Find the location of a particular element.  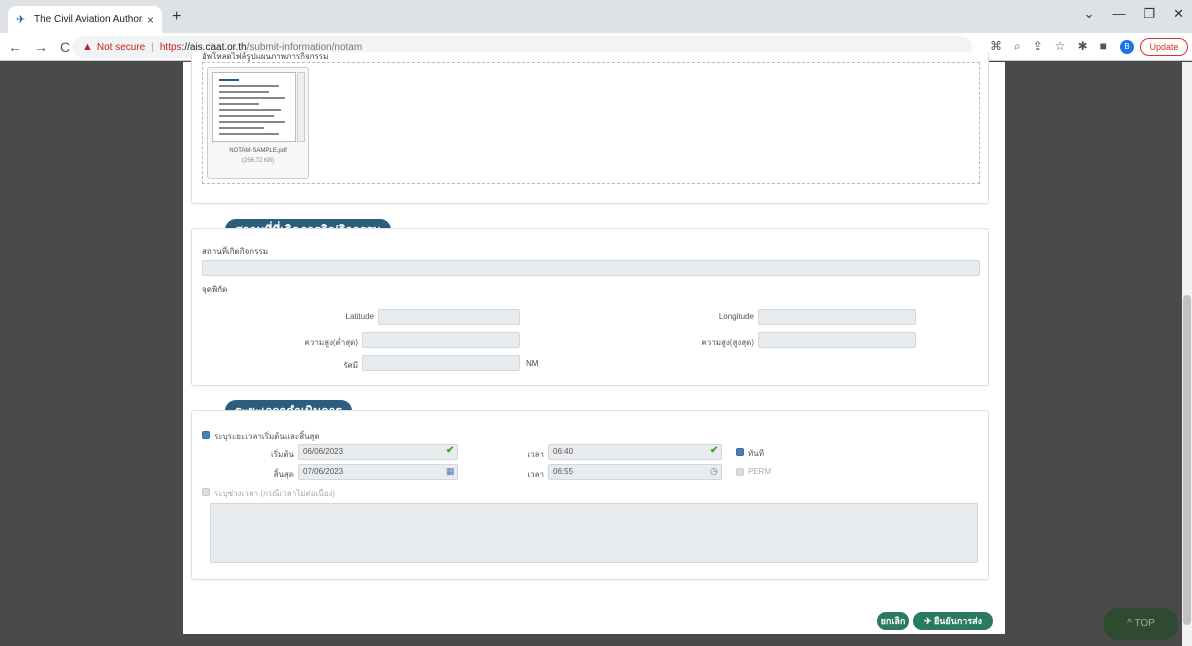

zoom-icon: ⌕ is located at coordinates (1017, 46).